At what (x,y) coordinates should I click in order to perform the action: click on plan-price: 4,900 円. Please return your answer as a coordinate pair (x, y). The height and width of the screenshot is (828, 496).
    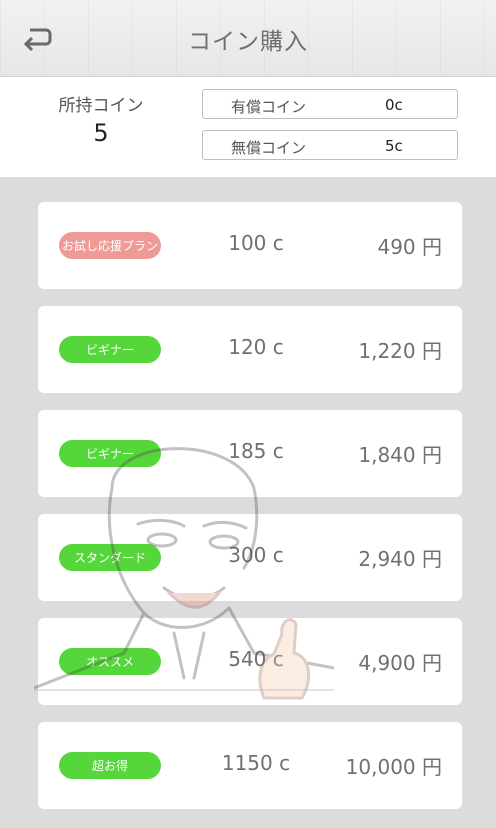
    Looking at the image, I should click on (400, 663).